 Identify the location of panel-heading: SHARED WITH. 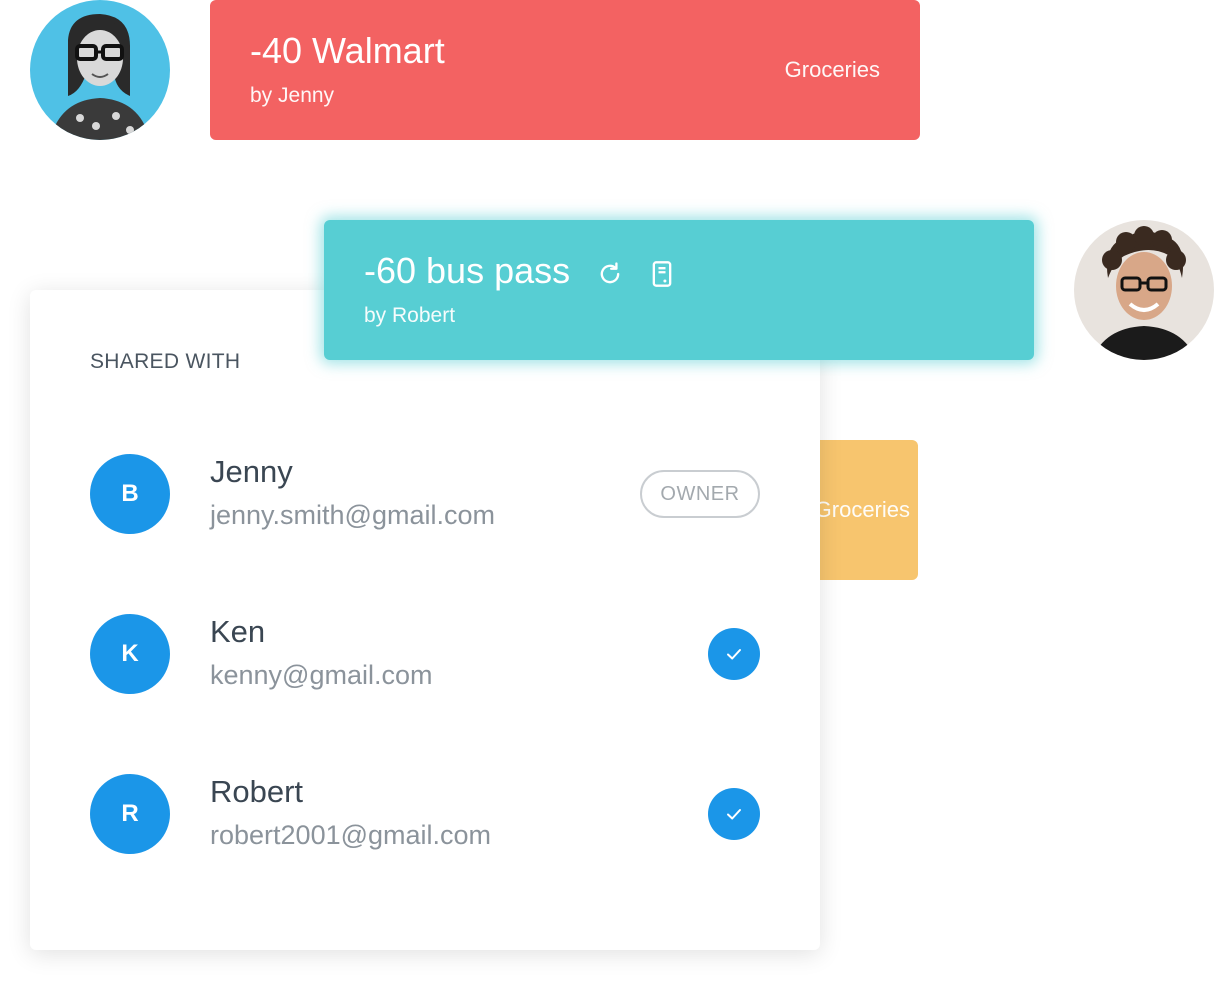
(165, 361).